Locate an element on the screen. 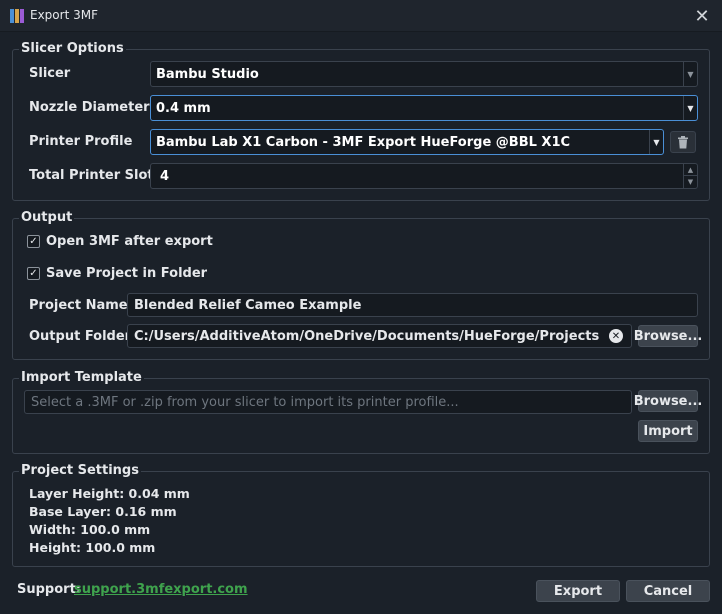  close-icon: ✕ is located at coordinates (702, 16).